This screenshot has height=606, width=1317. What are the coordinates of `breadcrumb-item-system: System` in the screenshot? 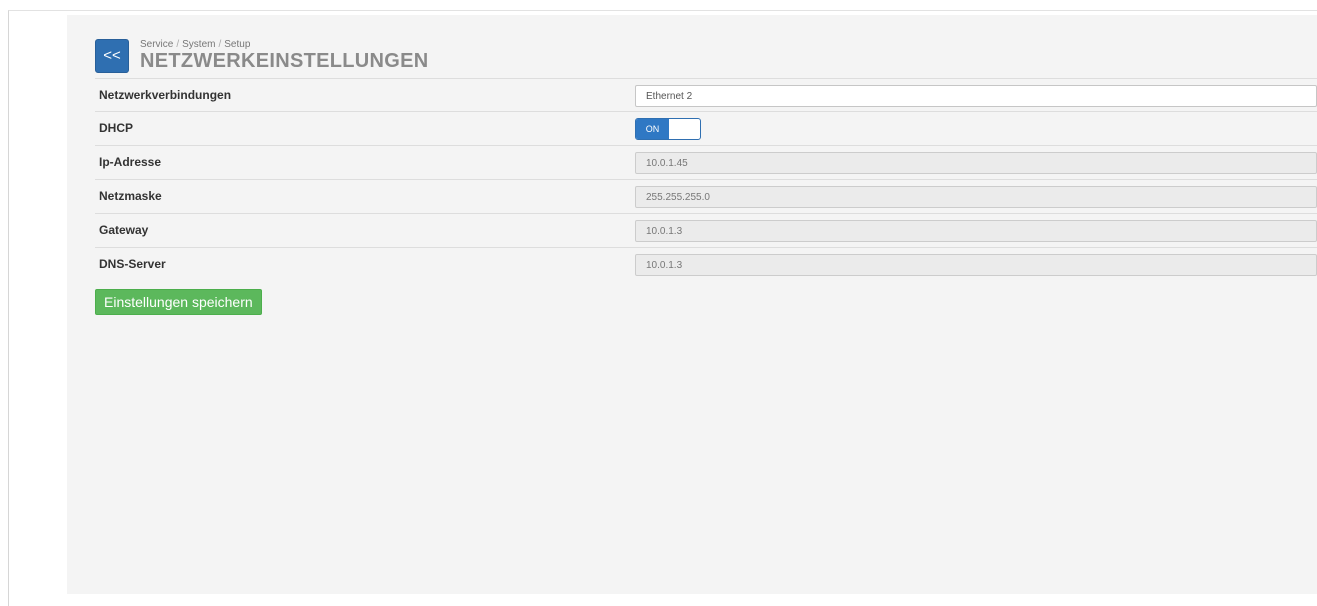 It's located at (198, 44).